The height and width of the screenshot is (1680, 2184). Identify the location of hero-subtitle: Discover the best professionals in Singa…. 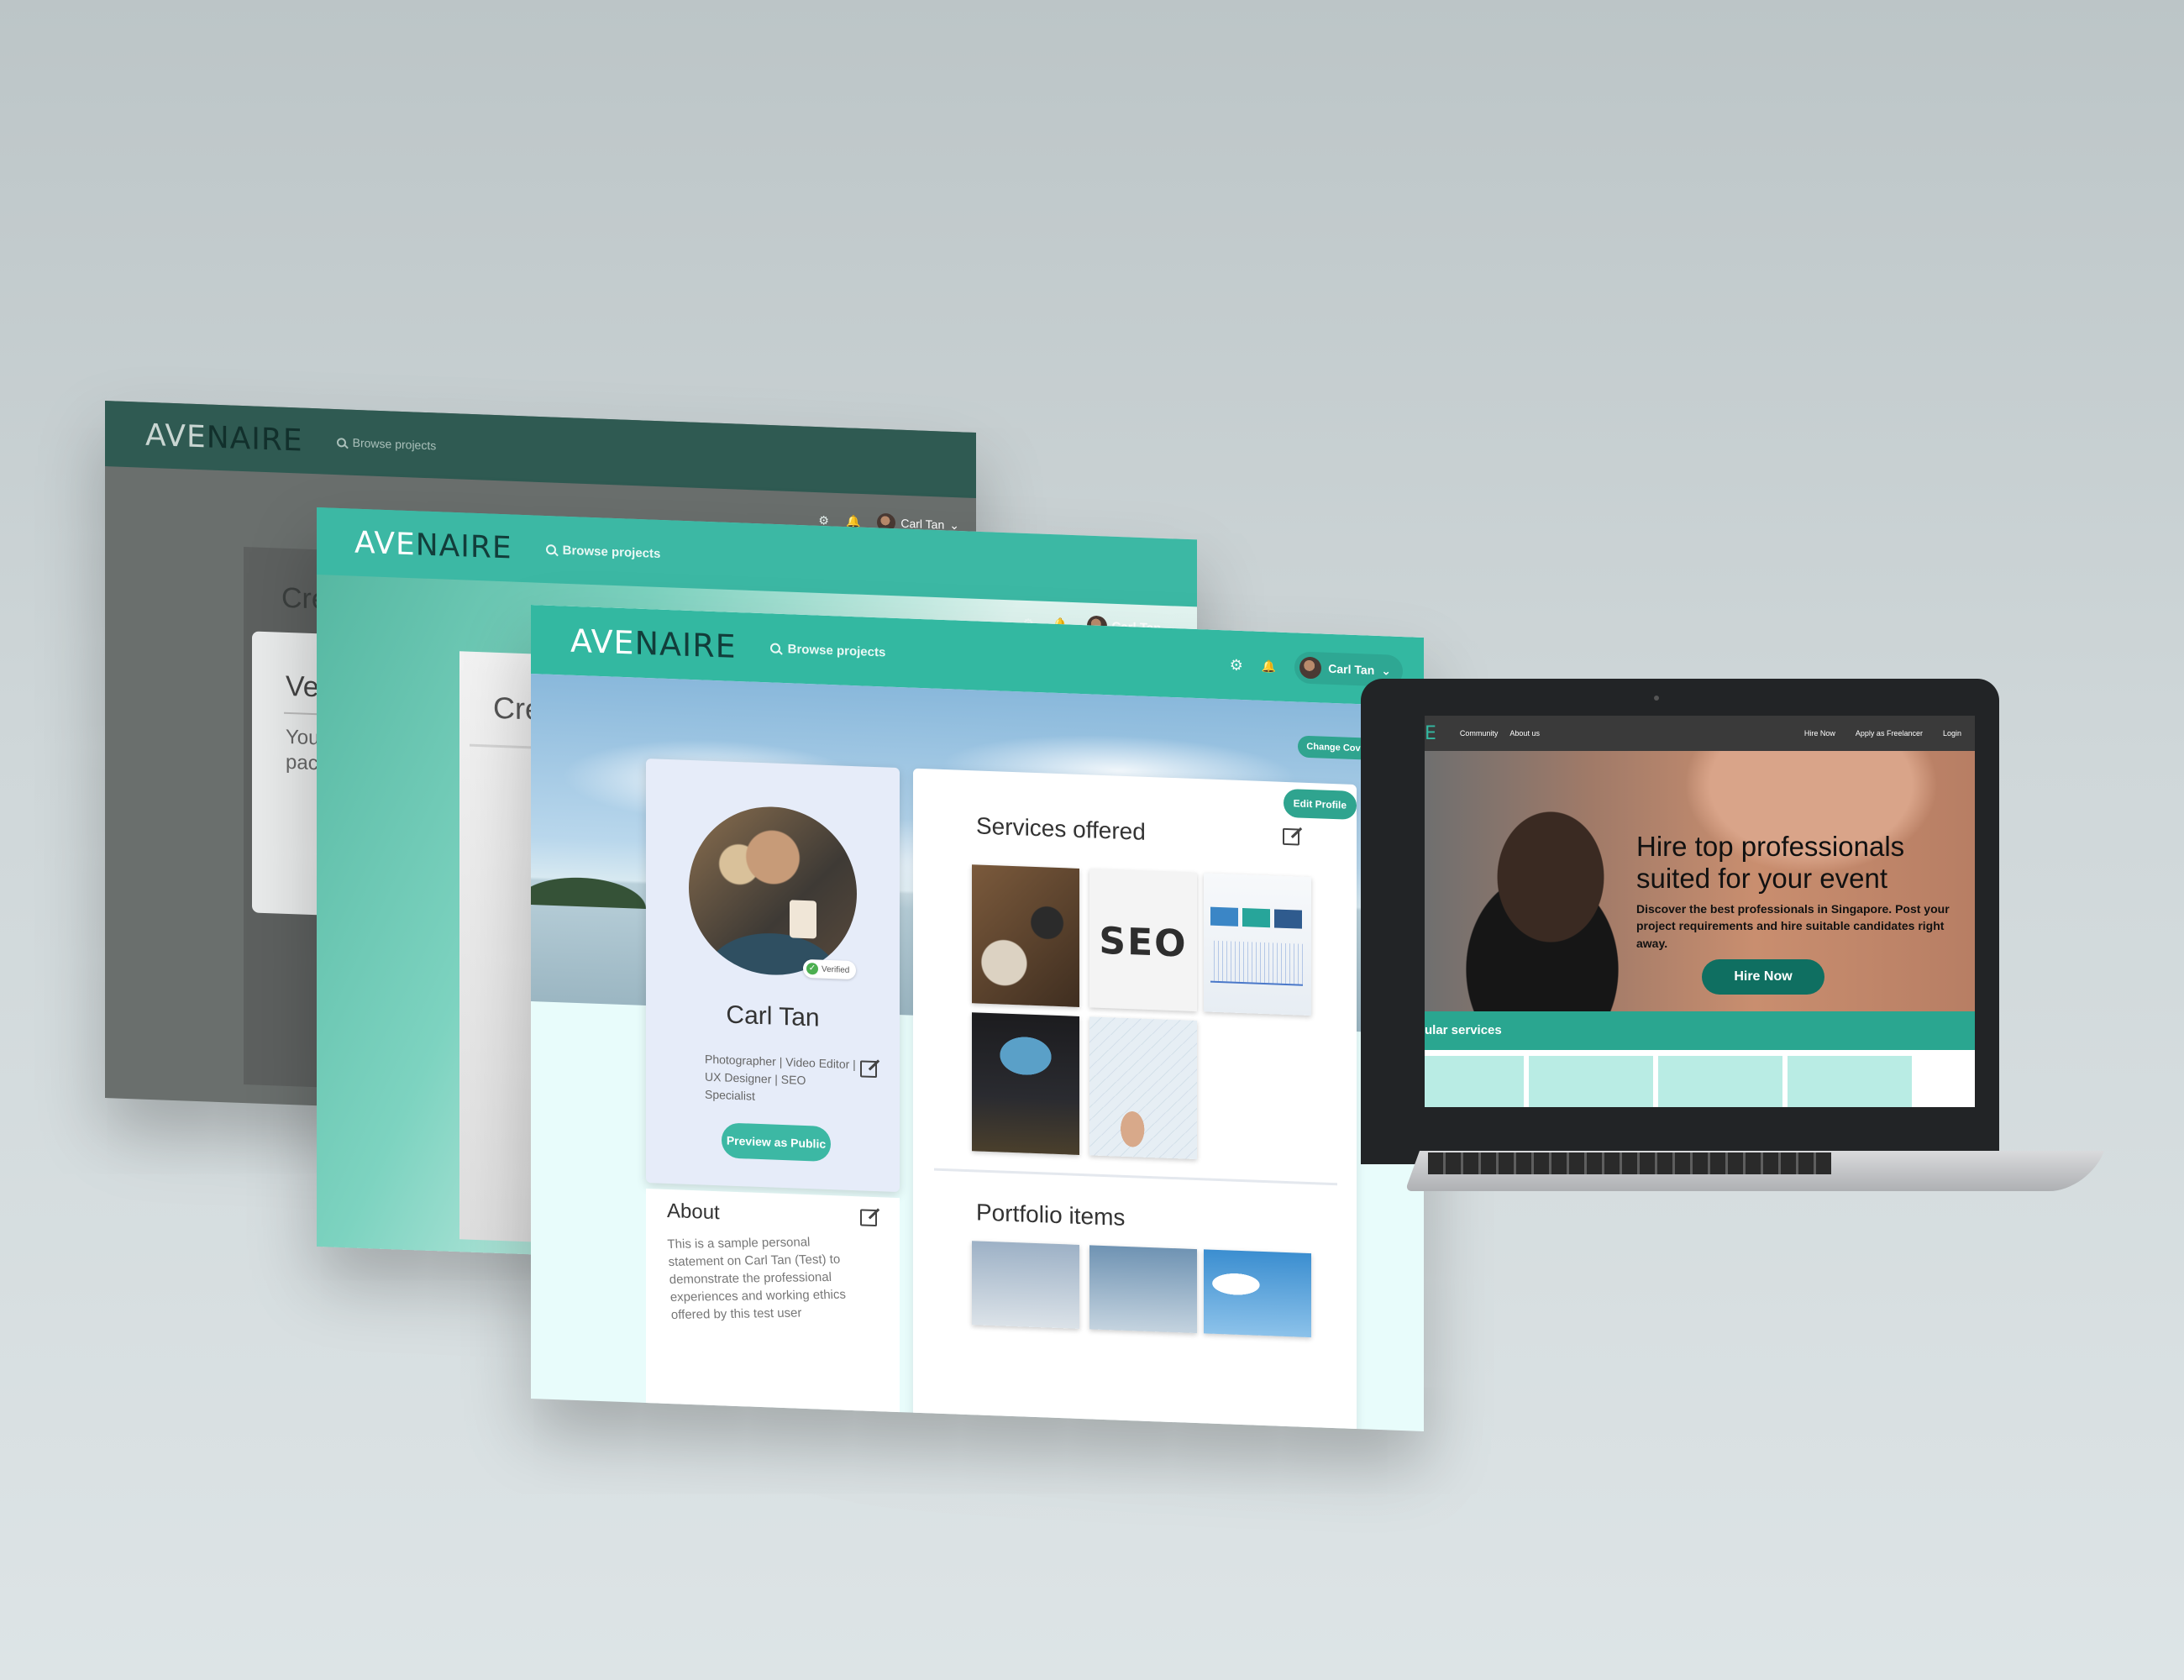
(1793, 926).